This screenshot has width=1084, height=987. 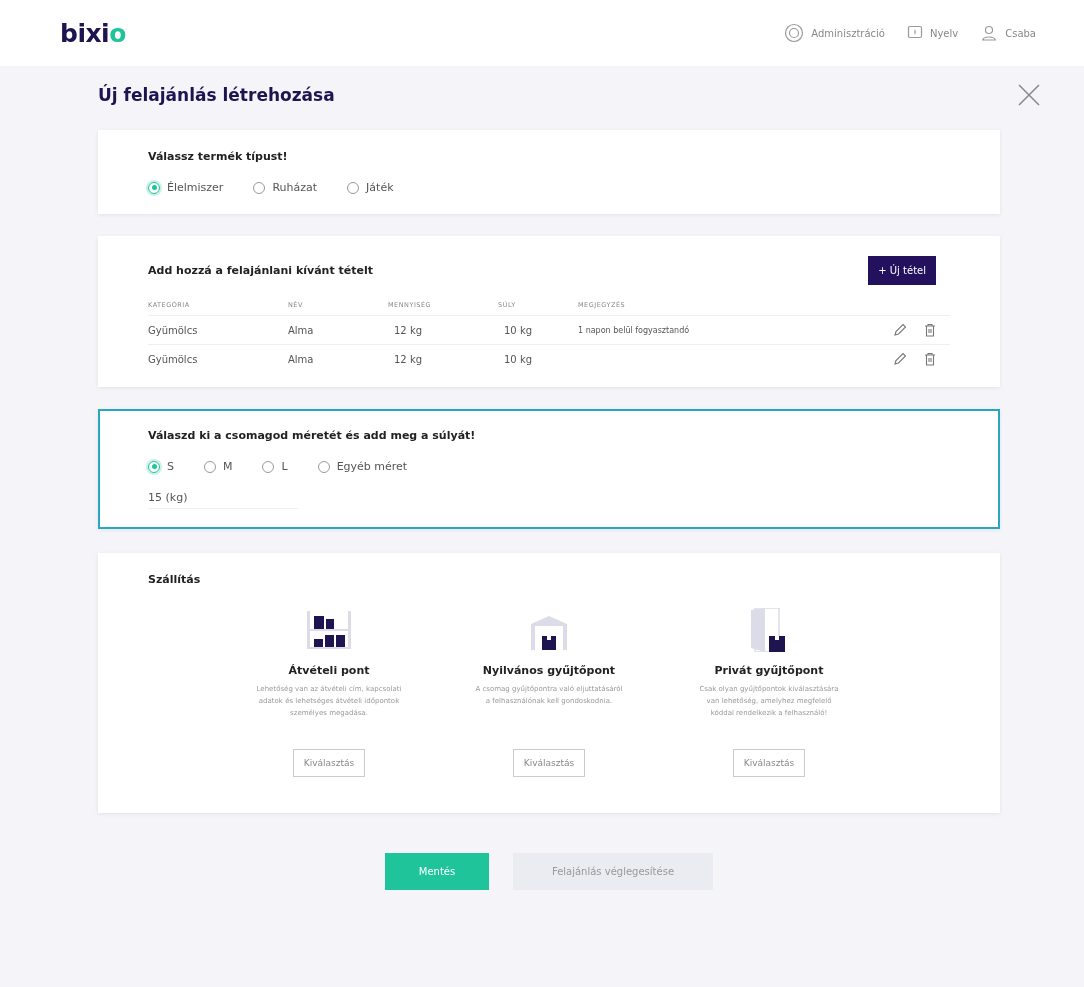 I want to click on table-cell: 1 napon belül fogyasztandó, so click(x=634, y=330).